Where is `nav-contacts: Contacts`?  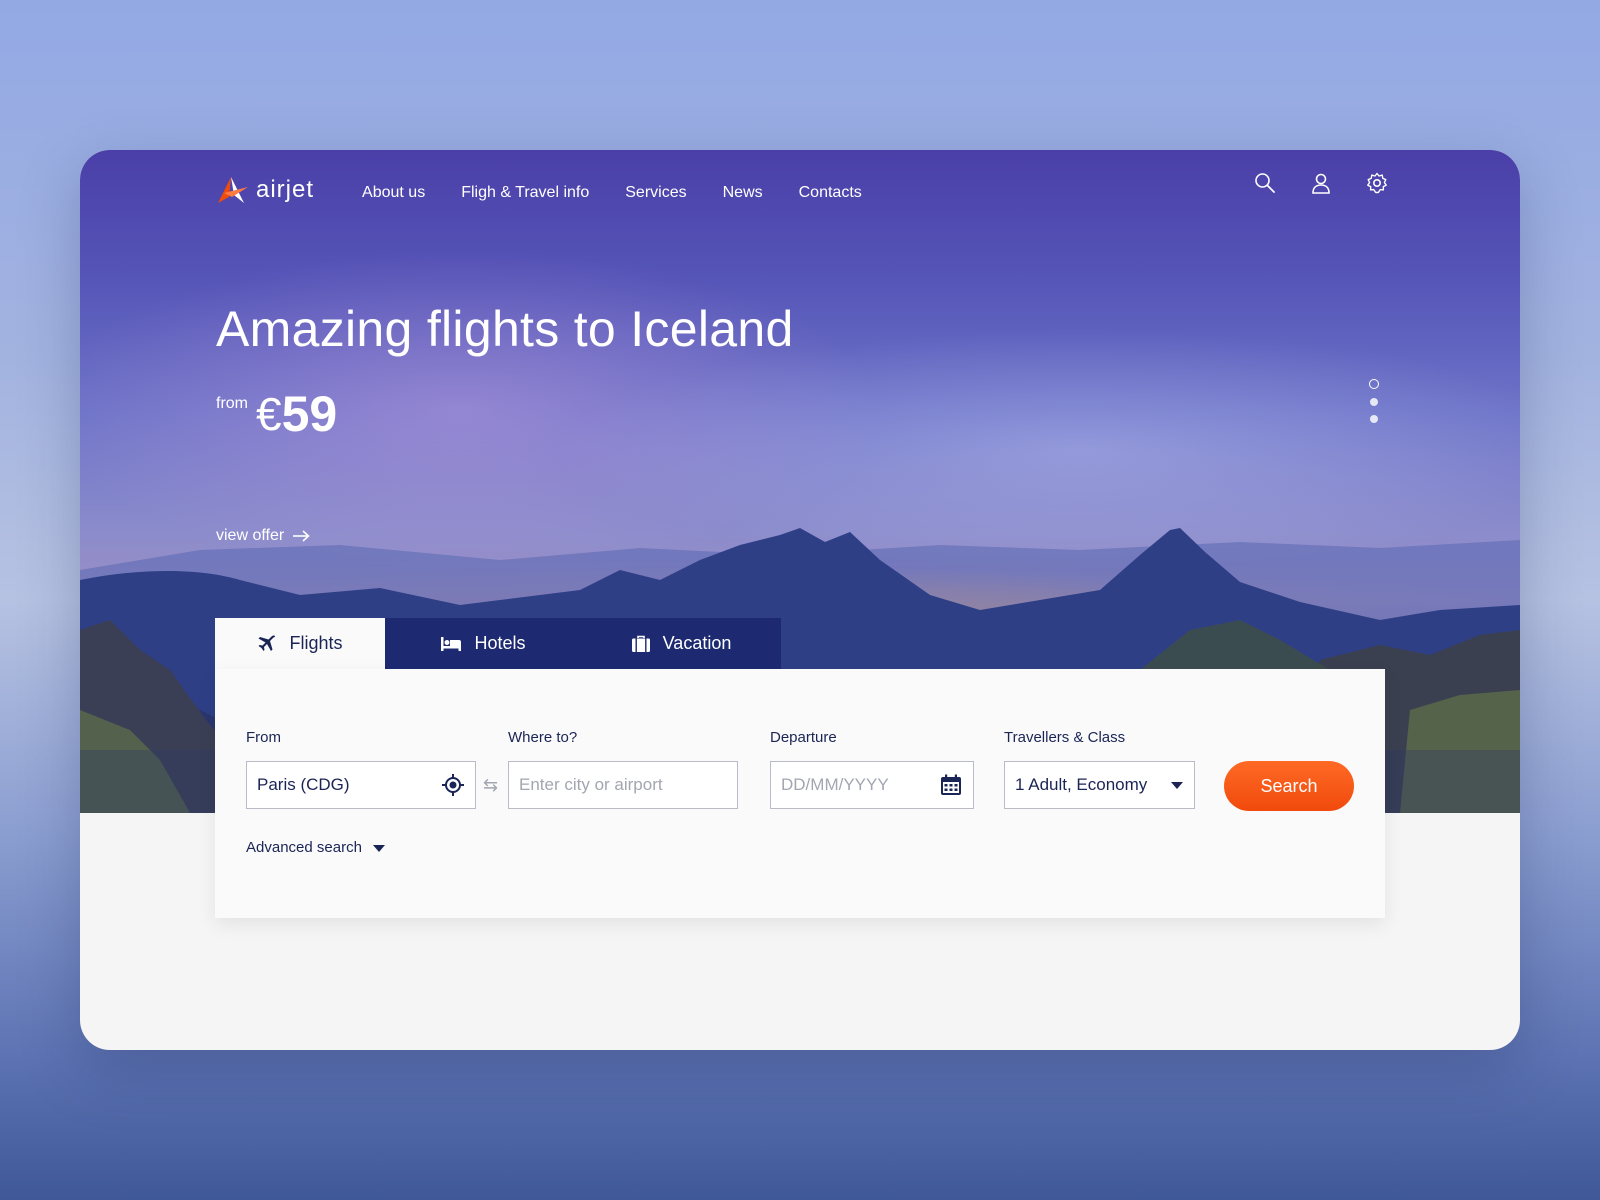 nav-contacts: Contacts is located at coordinates (830, 193).